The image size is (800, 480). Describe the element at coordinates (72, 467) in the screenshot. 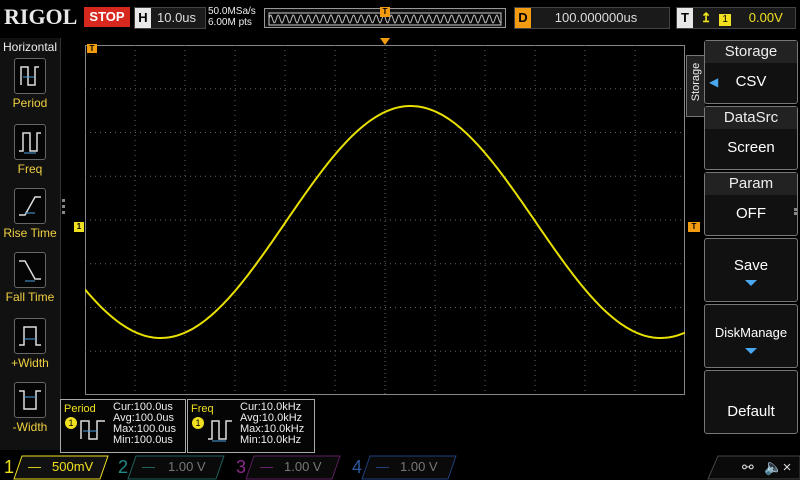

I see `ch1-scale: 500mV` at that location.